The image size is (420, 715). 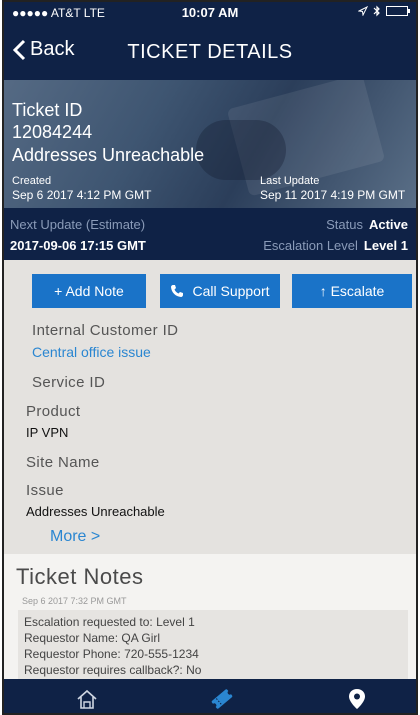 What do you see at coordinates (53, 411) in the screenshot?
I see `product-label: Product` at bounding box center [53, 411].